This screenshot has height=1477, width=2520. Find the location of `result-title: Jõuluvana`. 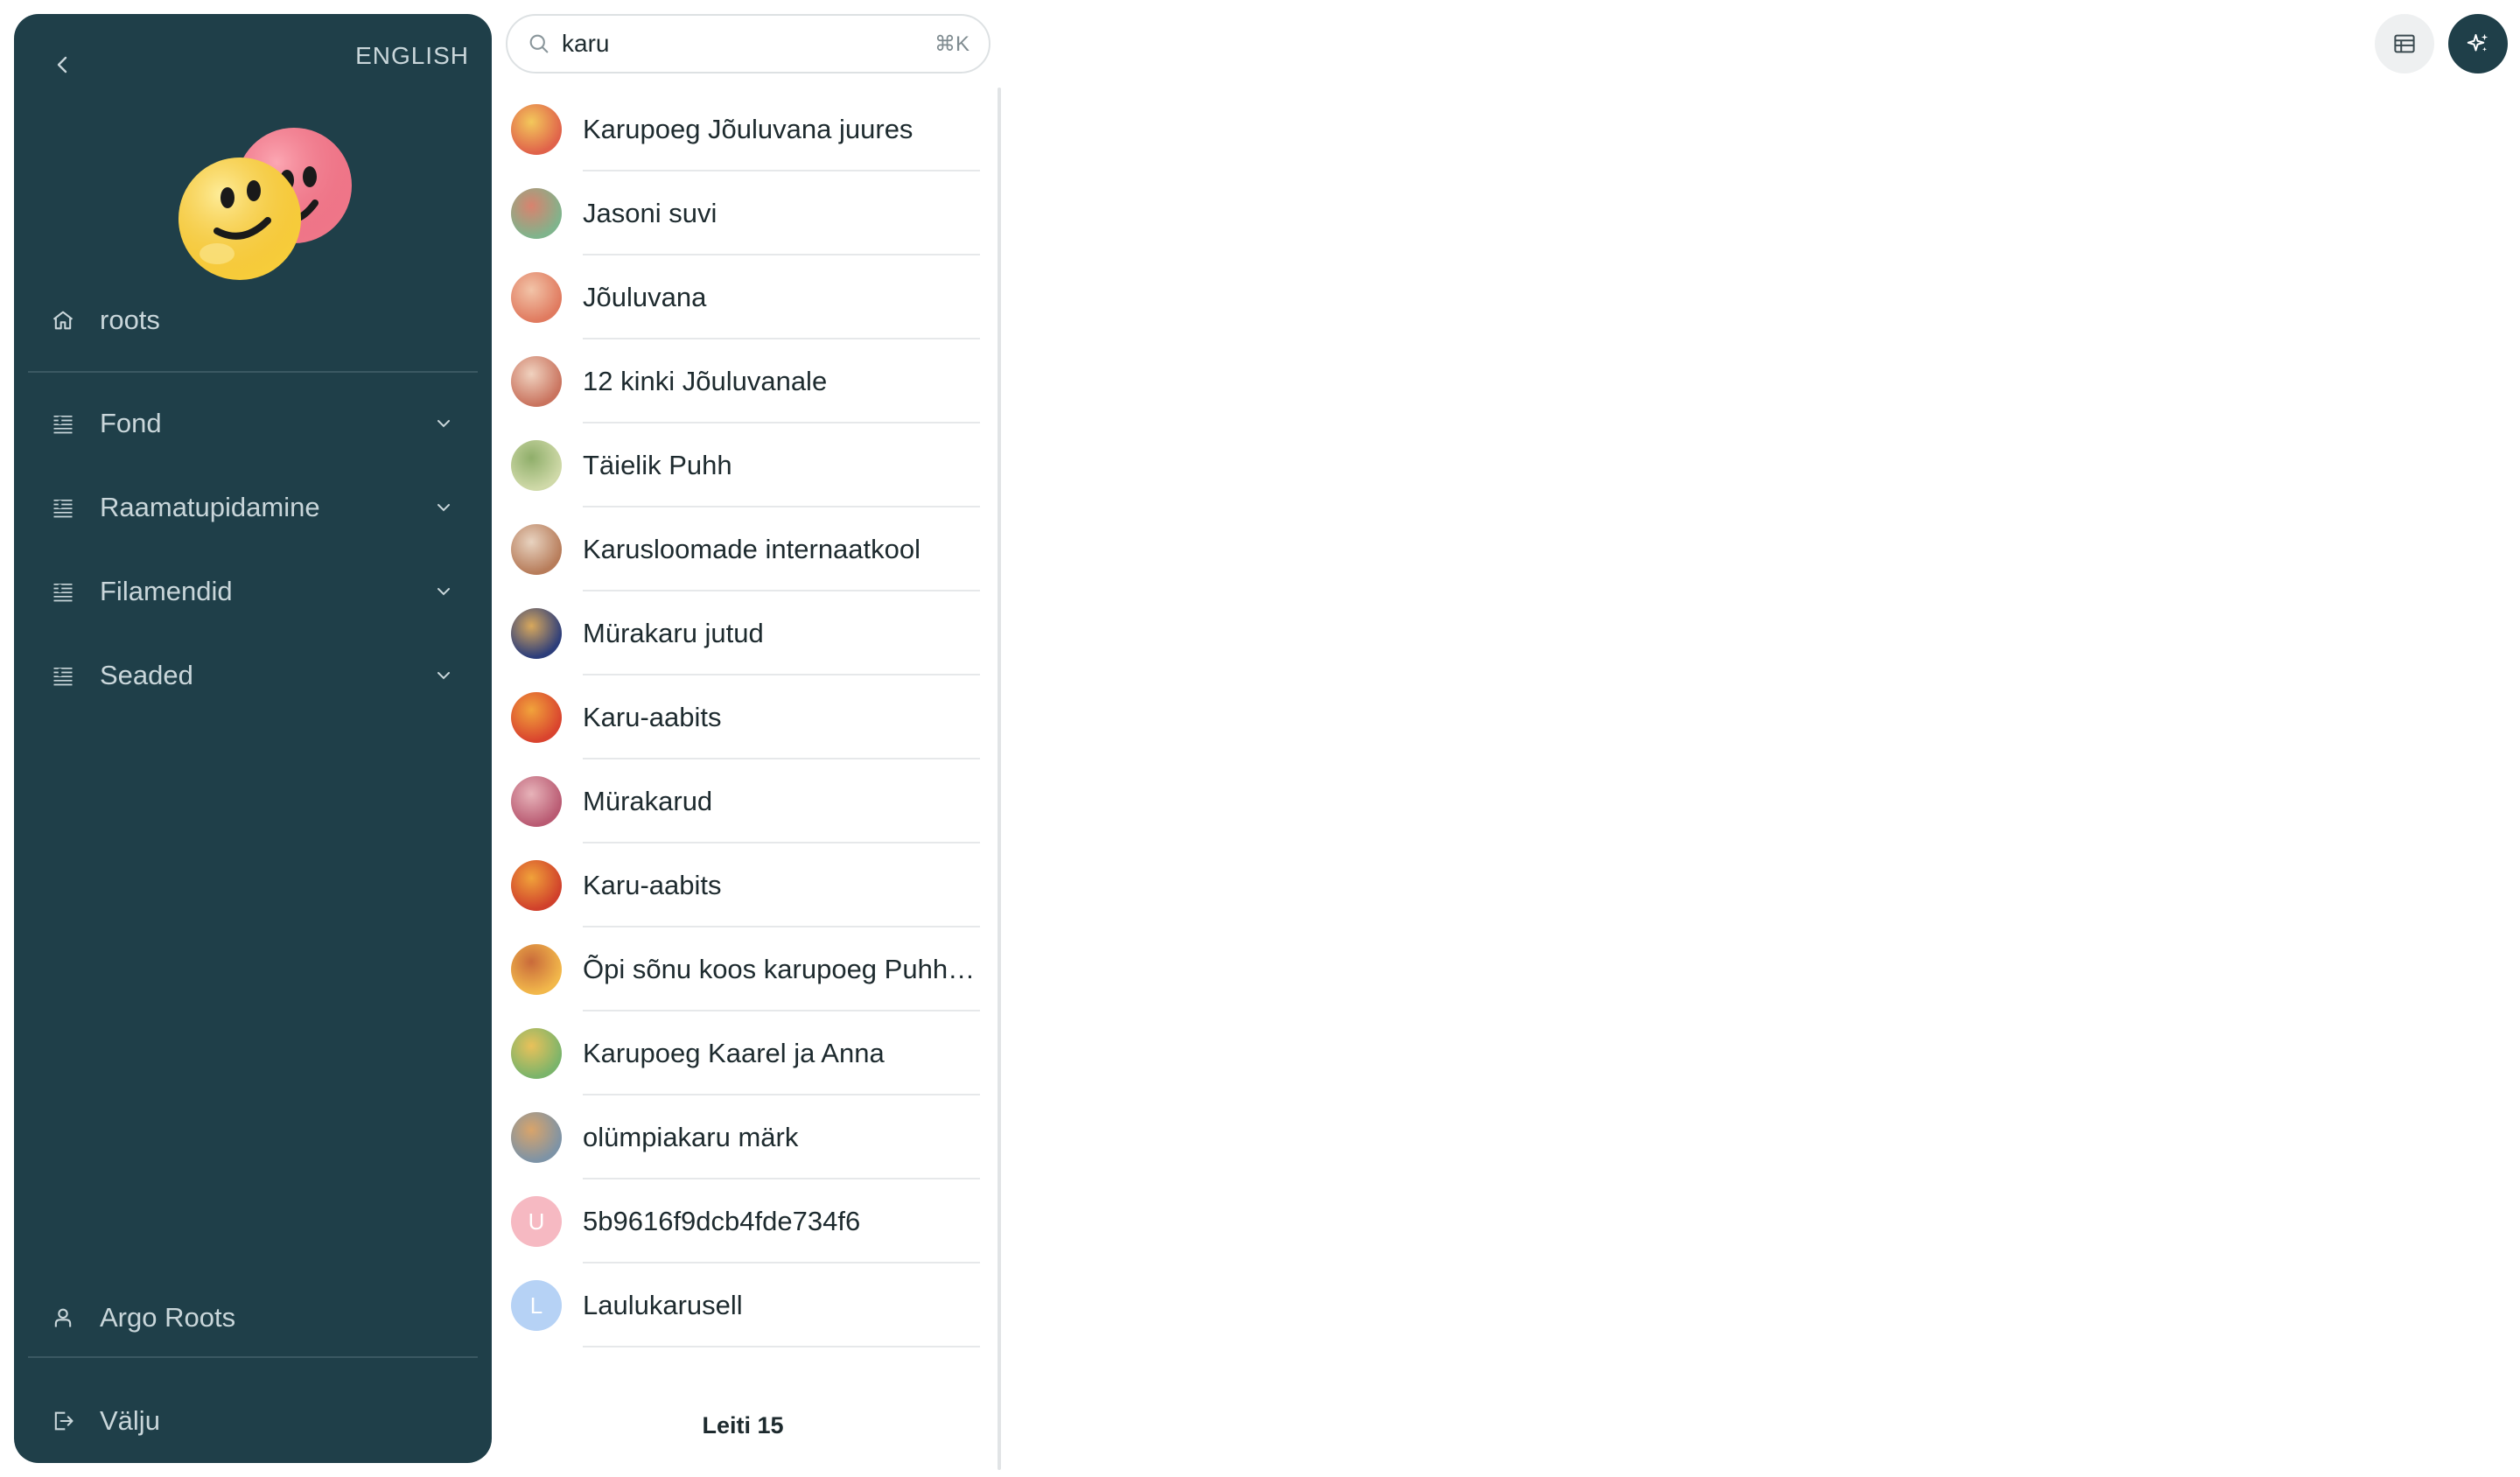

result-title: Jõuluvana is located at coordinates (781, 298).